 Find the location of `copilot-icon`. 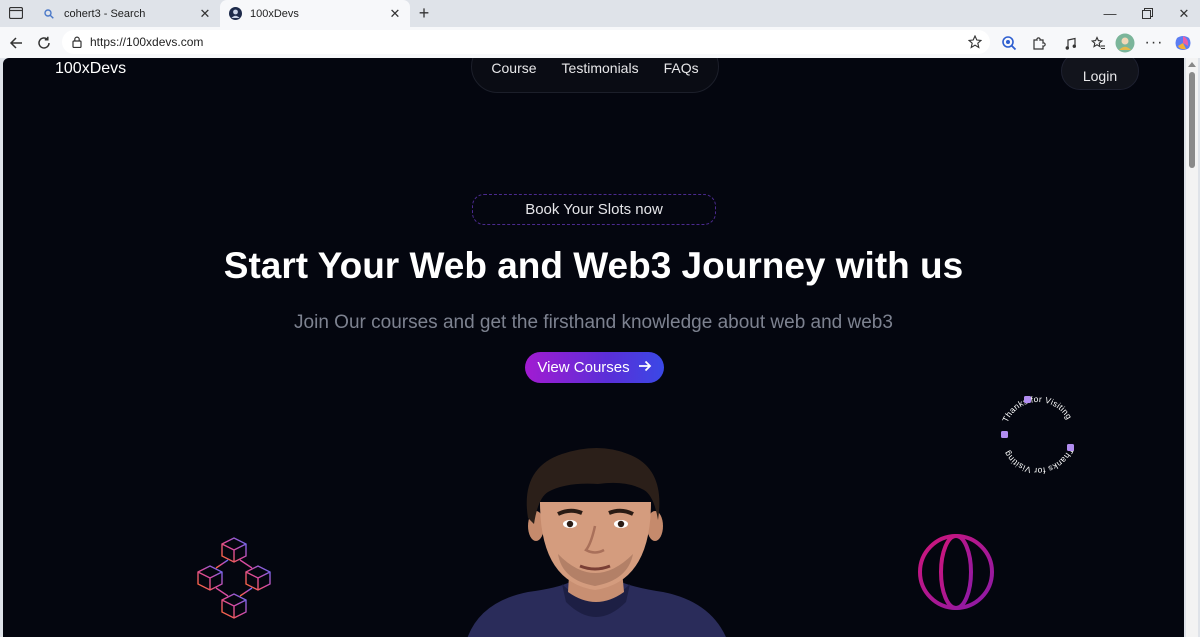

copilot-icon is located at coordinates (1183, 43).